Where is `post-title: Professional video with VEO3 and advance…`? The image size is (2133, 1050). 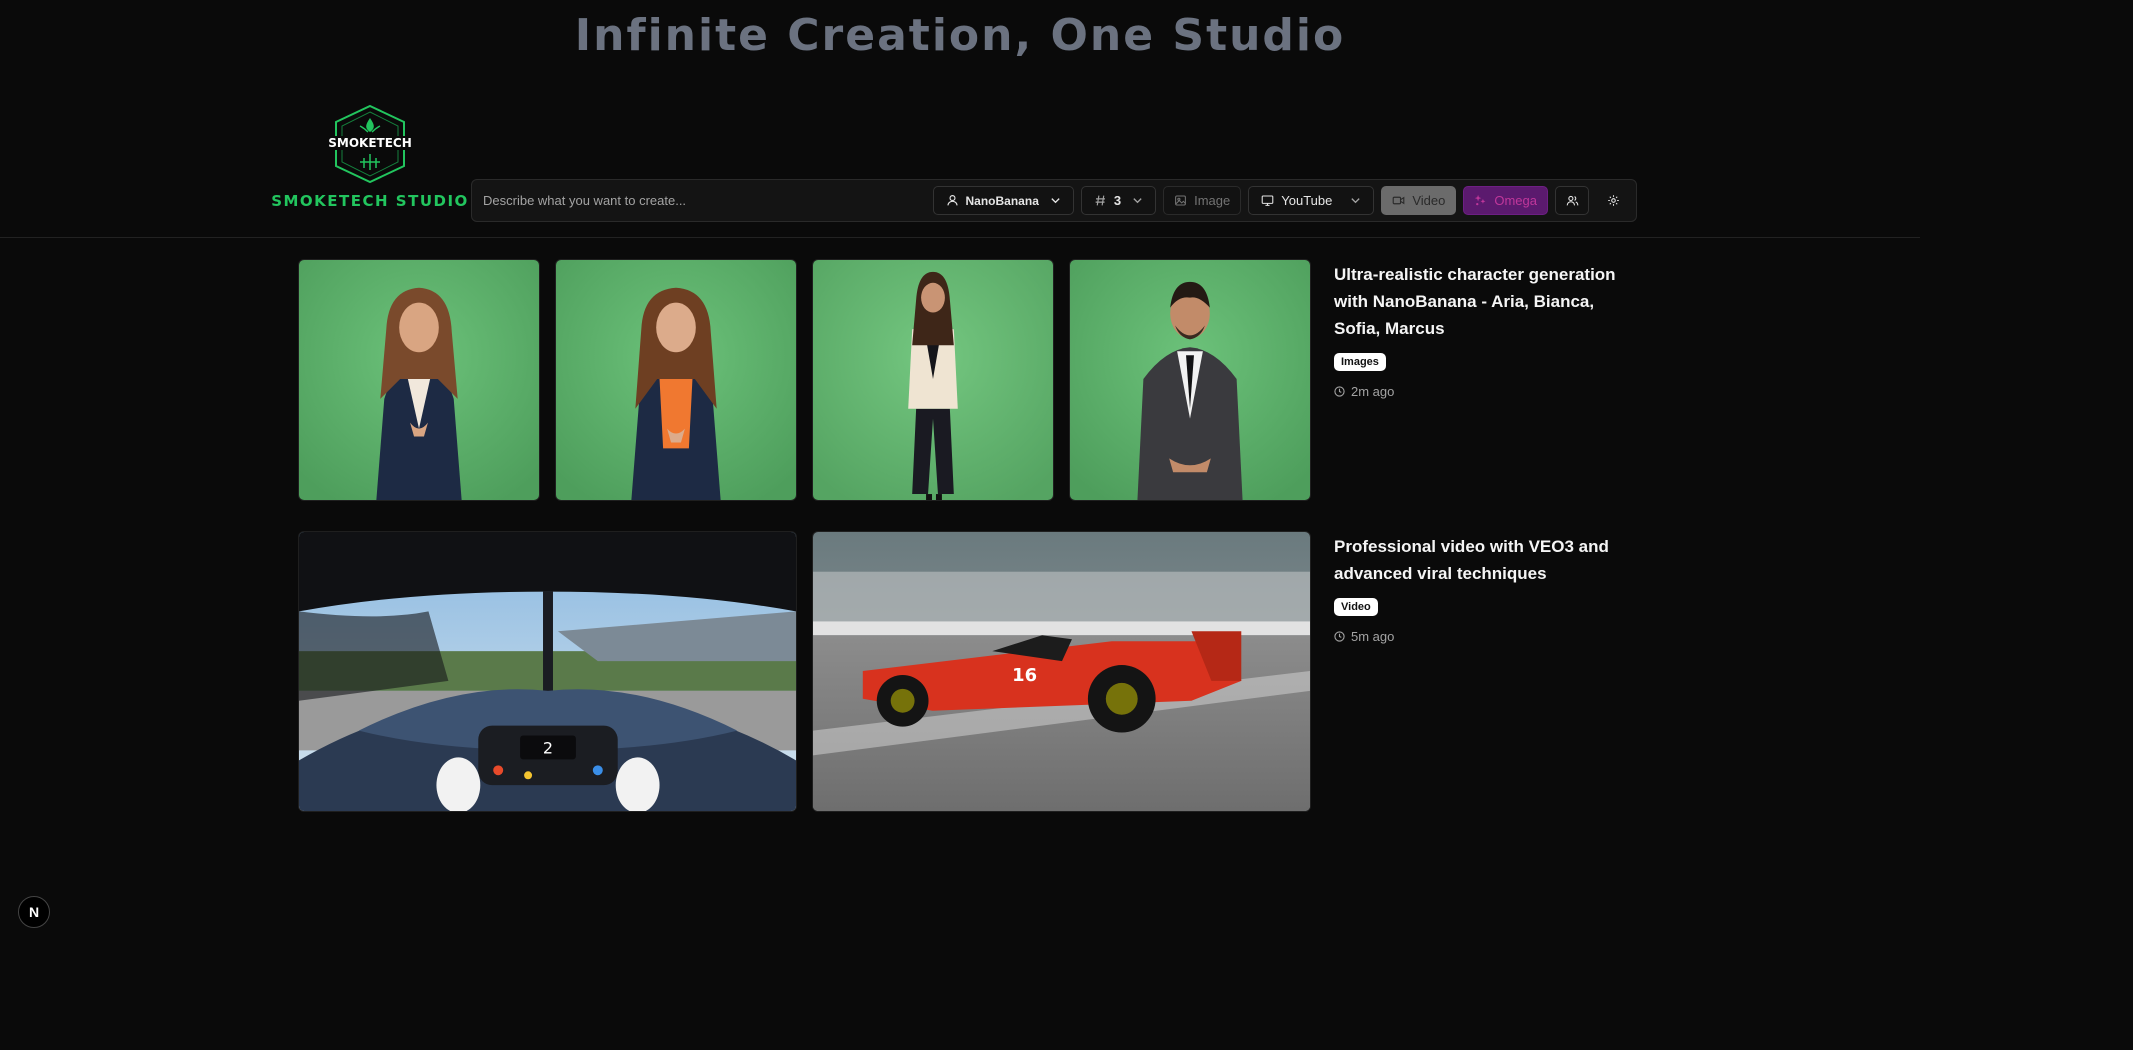 post-title: Professional video with VEO3 and advance… is located at coordinates (1484, 560).